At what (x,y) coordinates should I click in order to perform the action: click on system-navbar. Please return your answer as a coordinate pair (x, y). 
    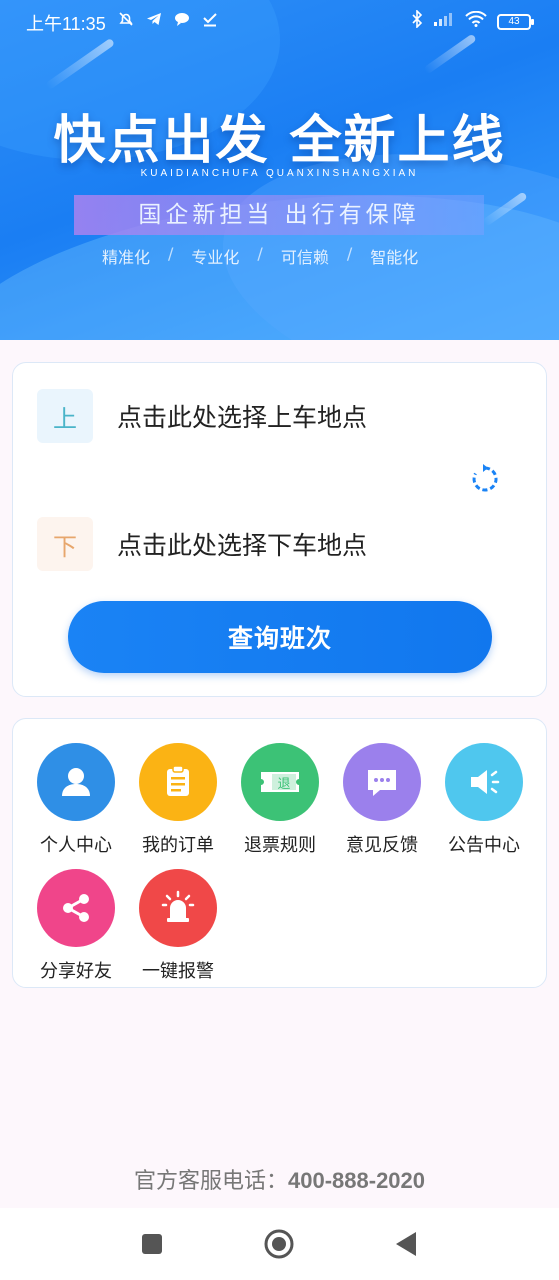
    Looking at the image, I should click on (279, 1244).